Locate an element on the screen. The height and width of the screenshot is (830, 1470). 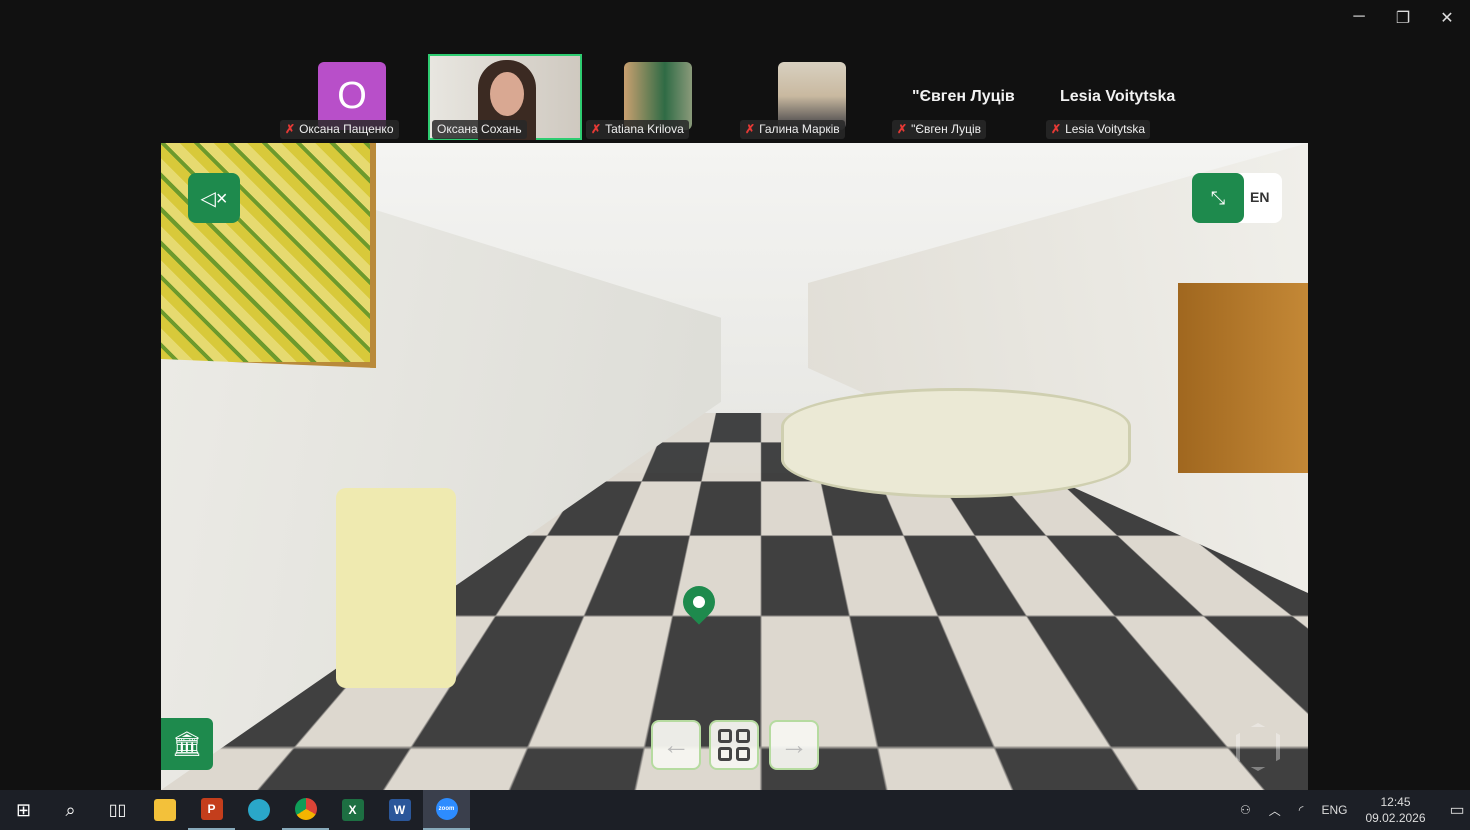
task-view-button: ▯▯ is located at coordinates (117, 810).